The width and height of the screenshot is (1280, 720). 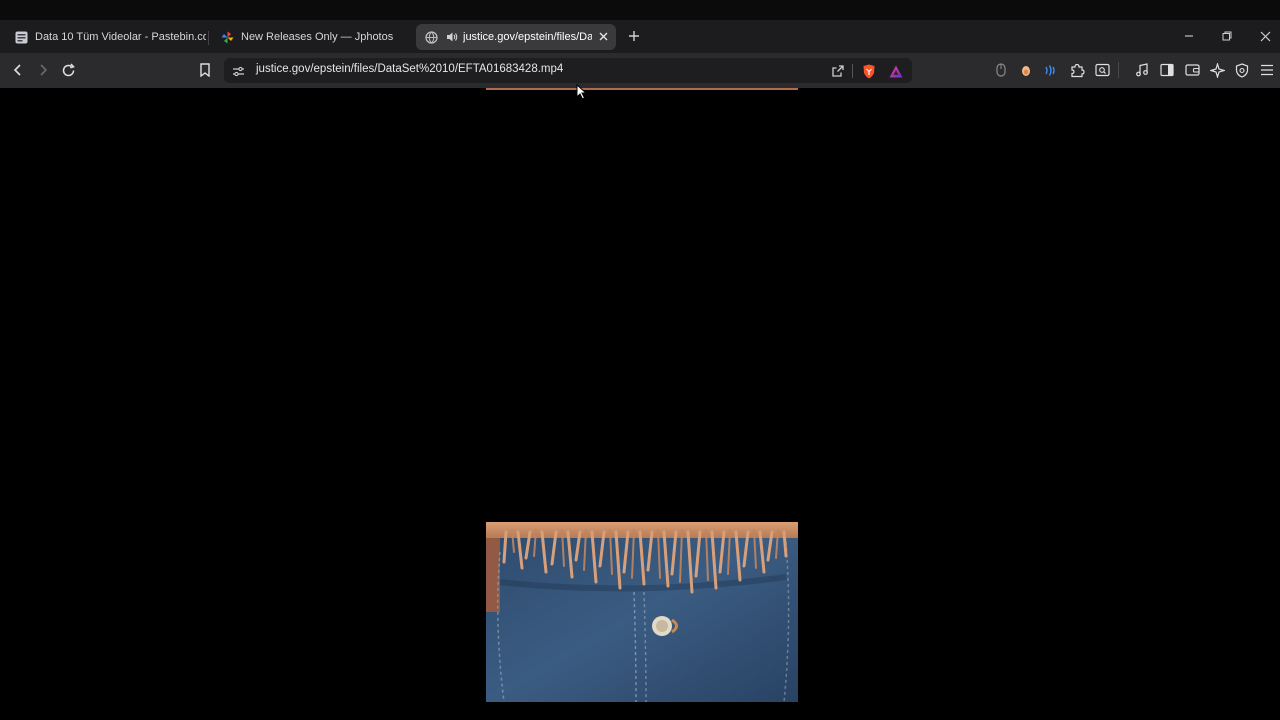 I want to click on video-frame, so click(x=642, y=612).